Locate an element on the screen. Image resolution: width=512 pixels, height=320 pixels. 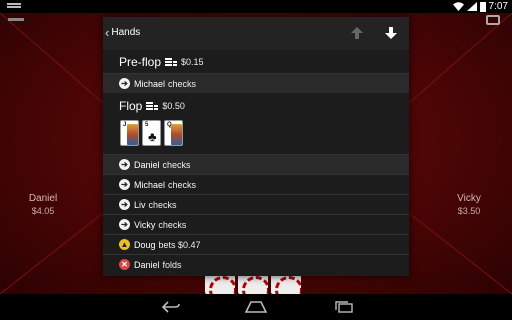
action-player: Vicky is located at coordinates (145, 224).